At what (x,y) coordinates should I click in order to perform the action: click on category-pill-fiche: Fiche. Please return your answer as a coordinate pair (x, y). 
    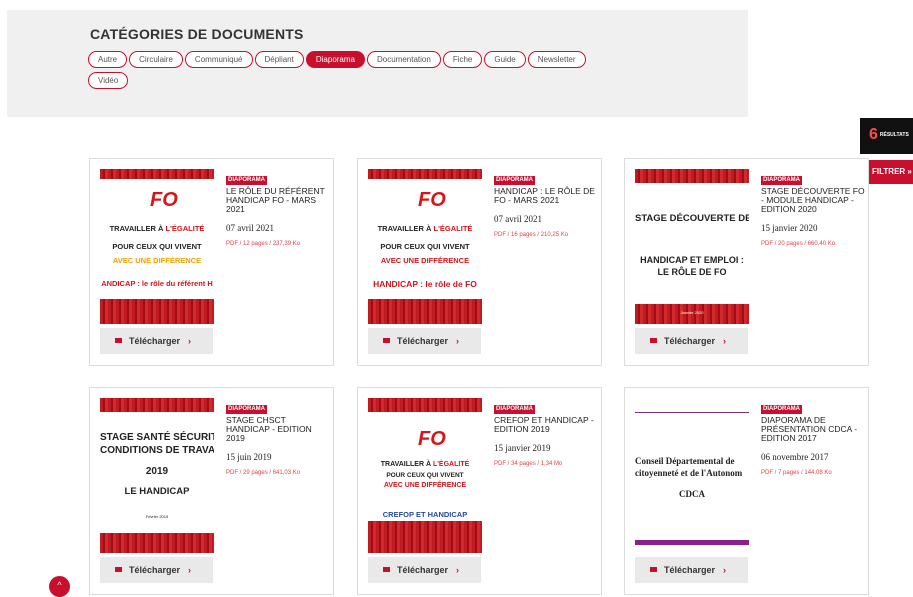
    Looking at the image, I should click on (462, 59).